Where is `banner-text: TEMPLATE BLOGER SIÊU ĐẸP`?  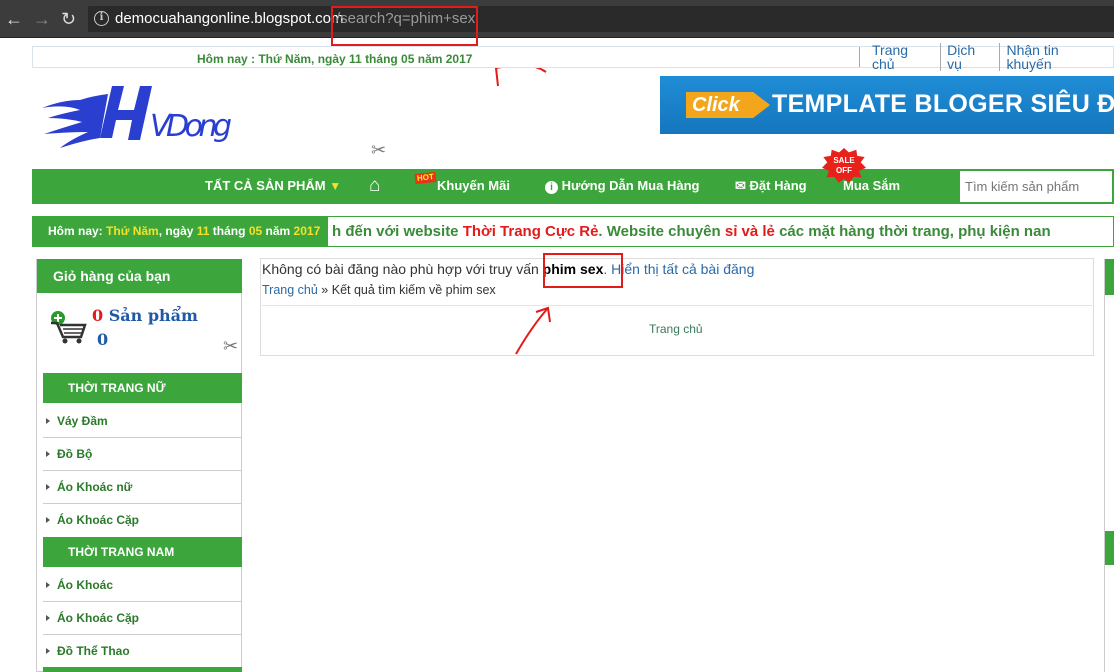
banner-text: TEMPLATE BLOGER SIÊU ĐẸP is located at coordinates (943, 104).